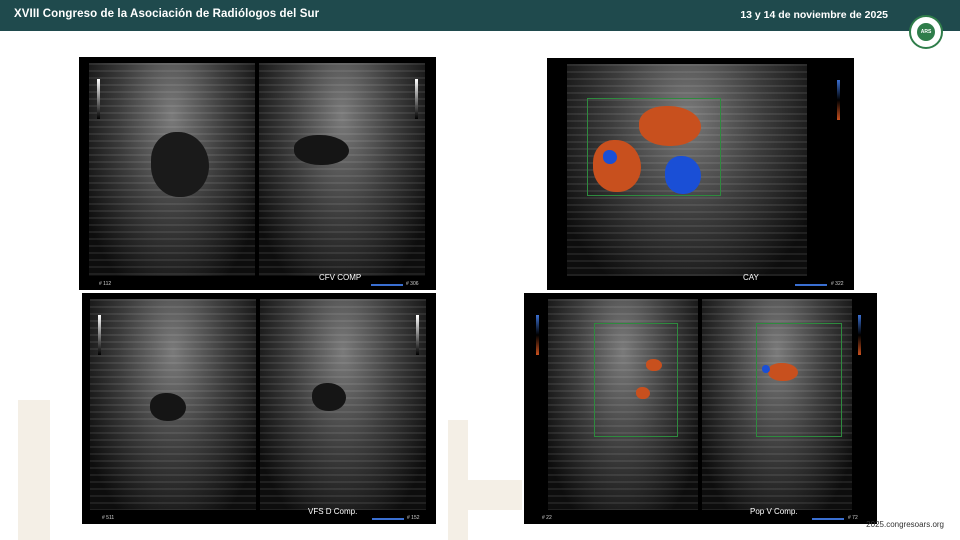 This screenshot has height=540, width=960. Describe the element at coordinates (774, 511) in the screenshot. I see `image-caption: Pop V Comp.` at that location.